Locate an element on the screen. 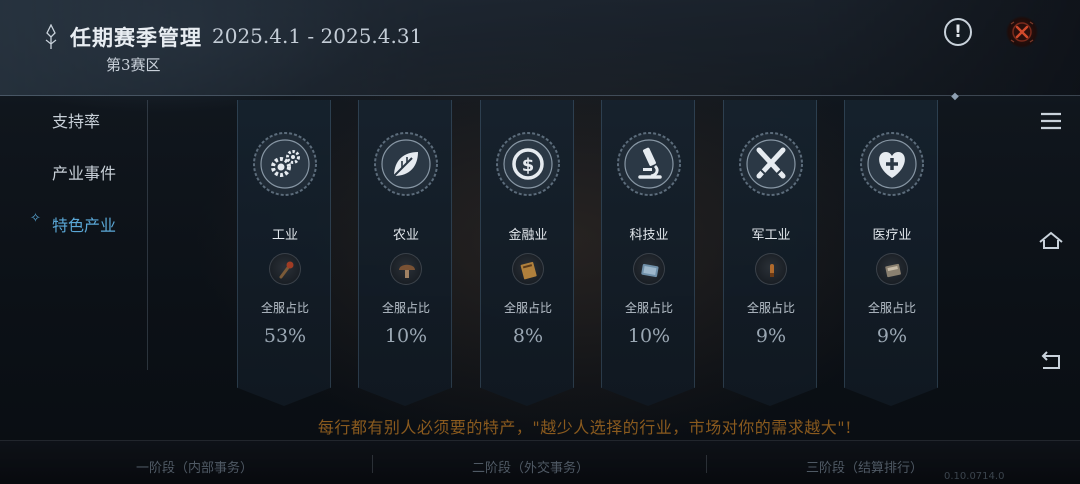 This screenshot has height=484, width=1080. gears-icon is located at coordinates (285, 164).